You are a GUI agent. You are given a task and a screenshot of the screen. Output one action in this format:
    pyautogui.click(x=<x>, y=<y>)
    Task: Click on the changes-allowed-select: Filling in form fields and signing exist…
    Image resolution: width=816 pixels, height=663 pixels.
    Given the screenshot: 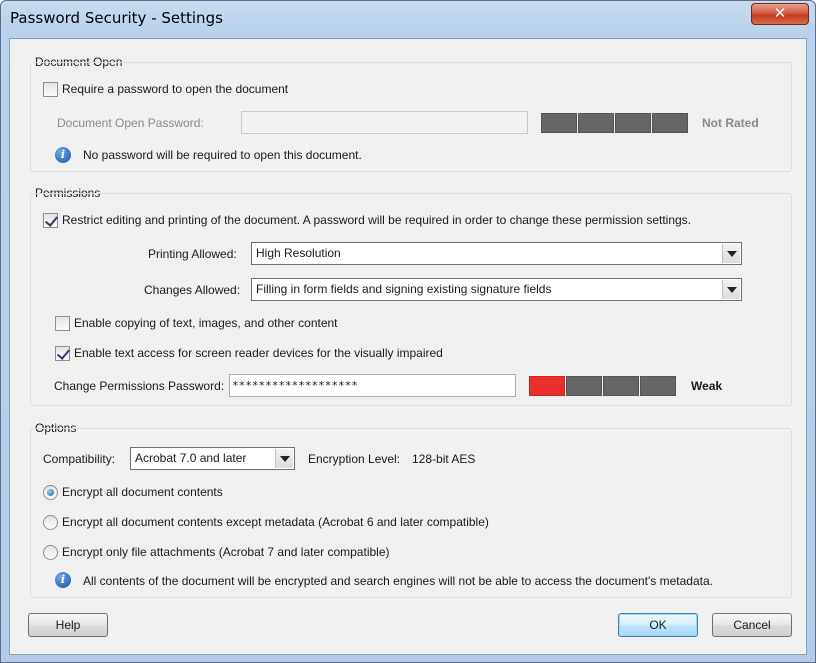 What is the action you would take?
    pyautogui.click(x=496, y=289)
    